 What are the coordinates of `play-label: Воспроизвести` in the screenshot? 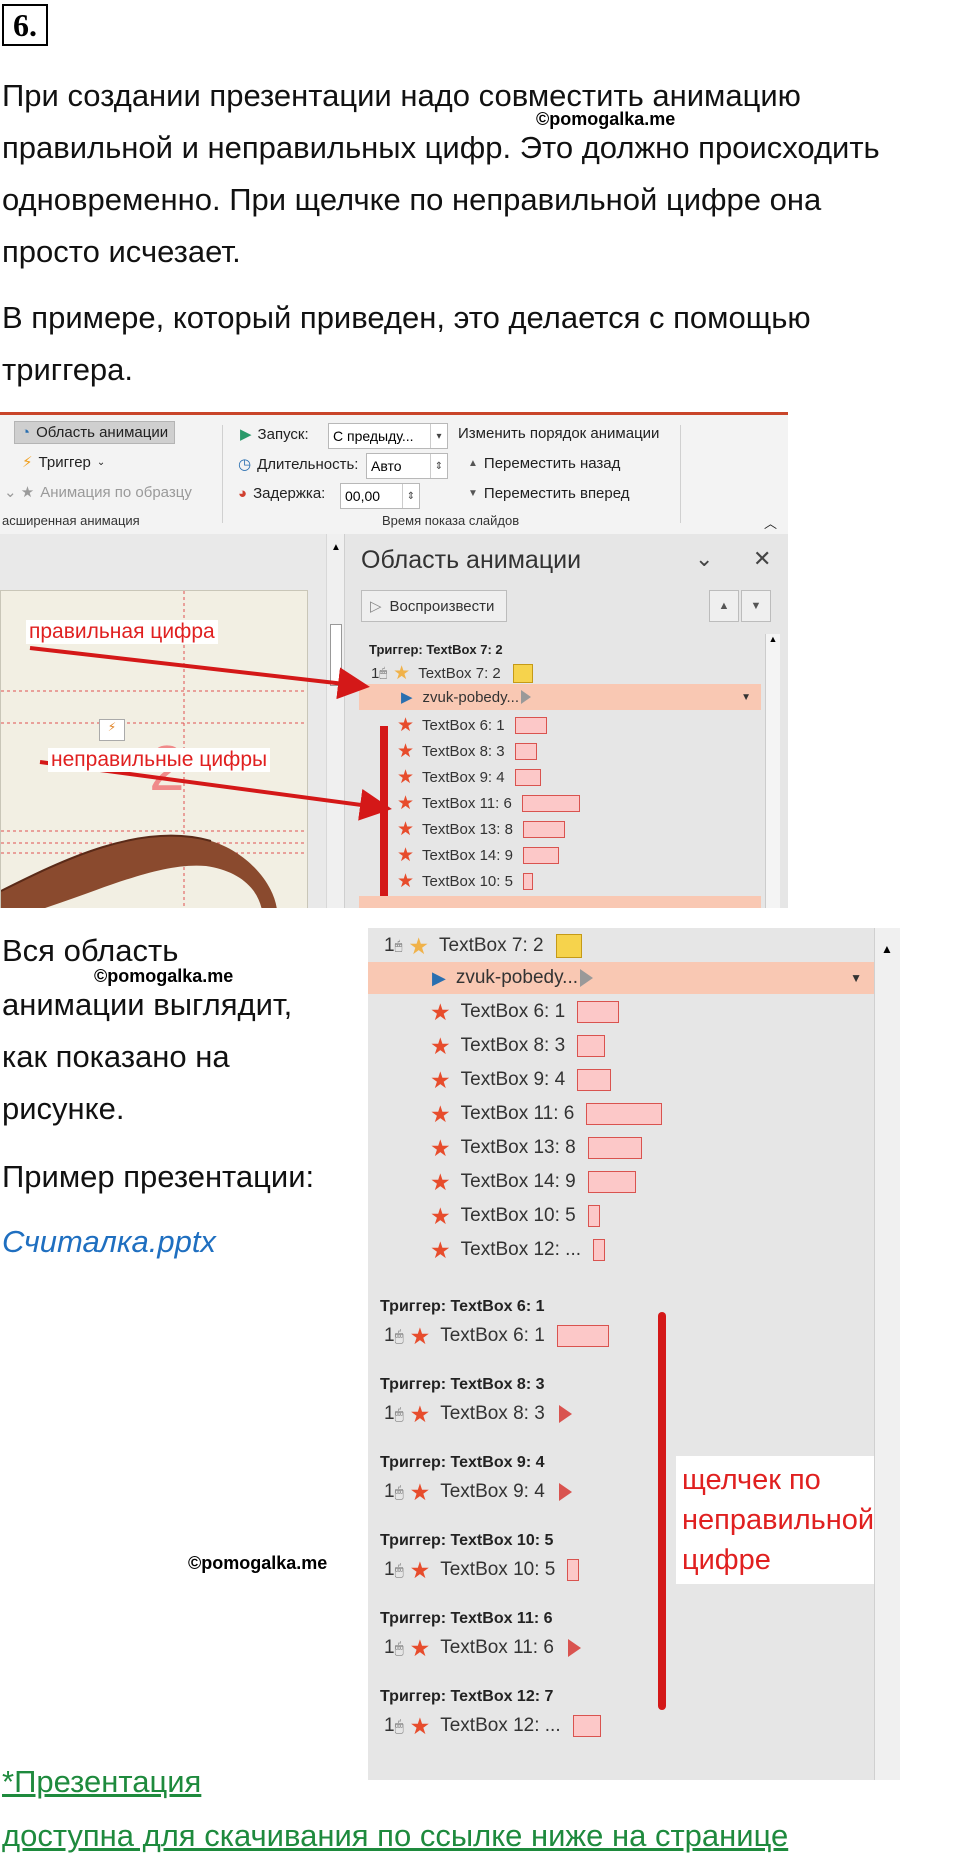 It's located at (442, 606).